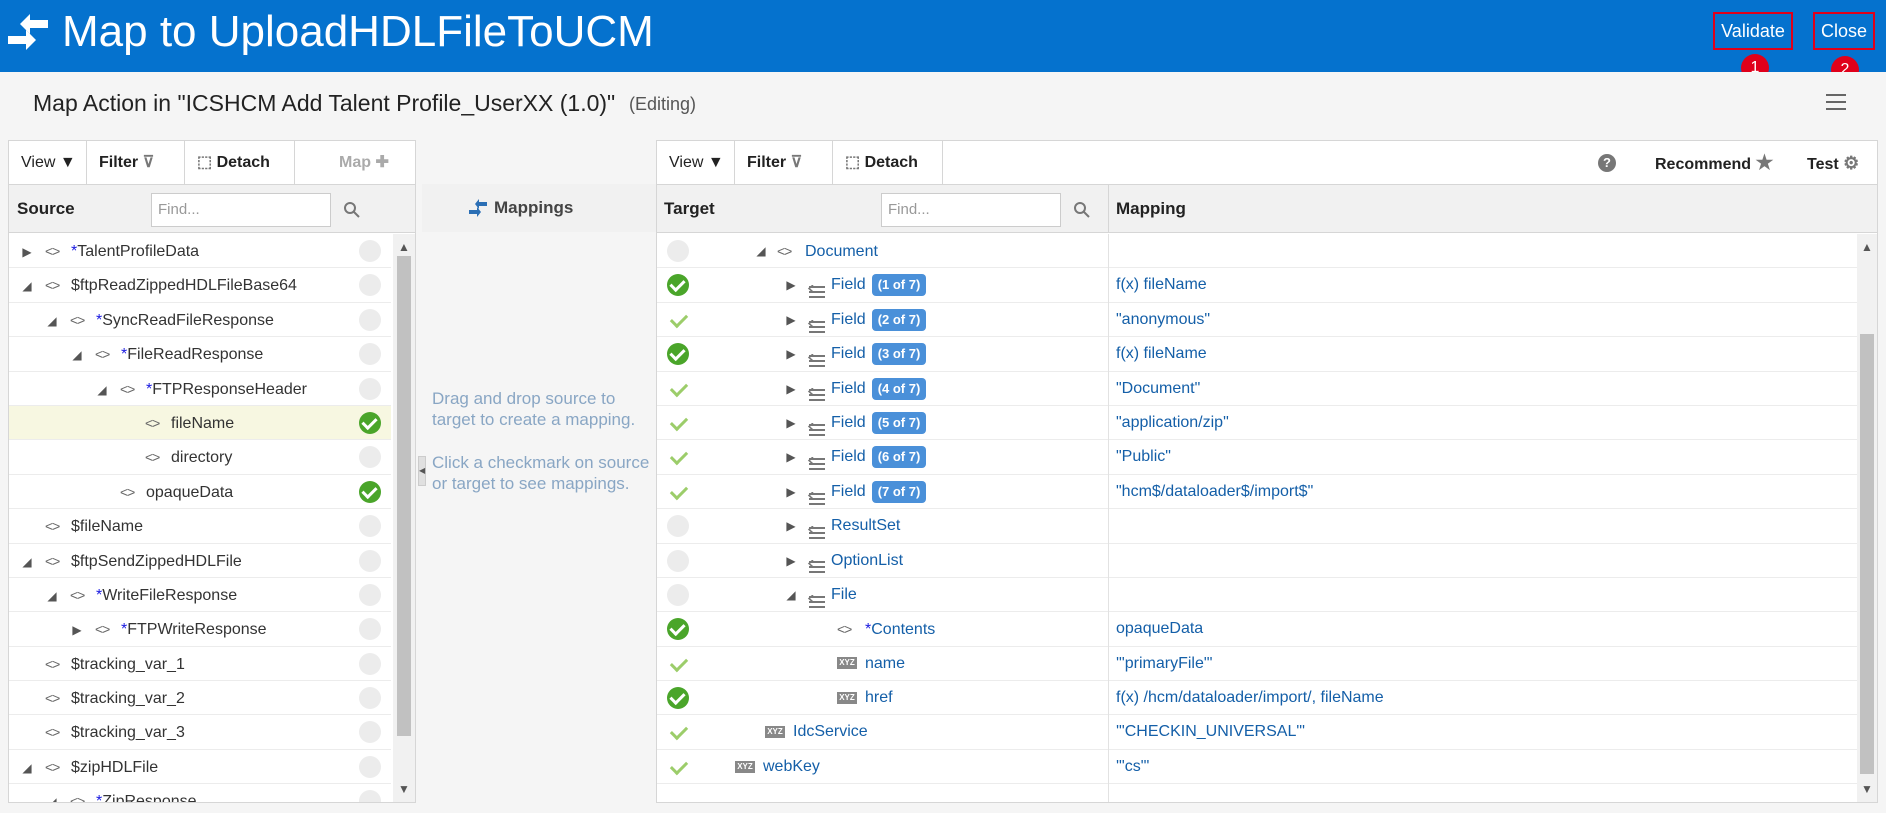 The image size is (1886, 813). Describe the element at coordinates (1163, 320) in the screenshot. I see `mapping-expression: "anonymous"` at that location.